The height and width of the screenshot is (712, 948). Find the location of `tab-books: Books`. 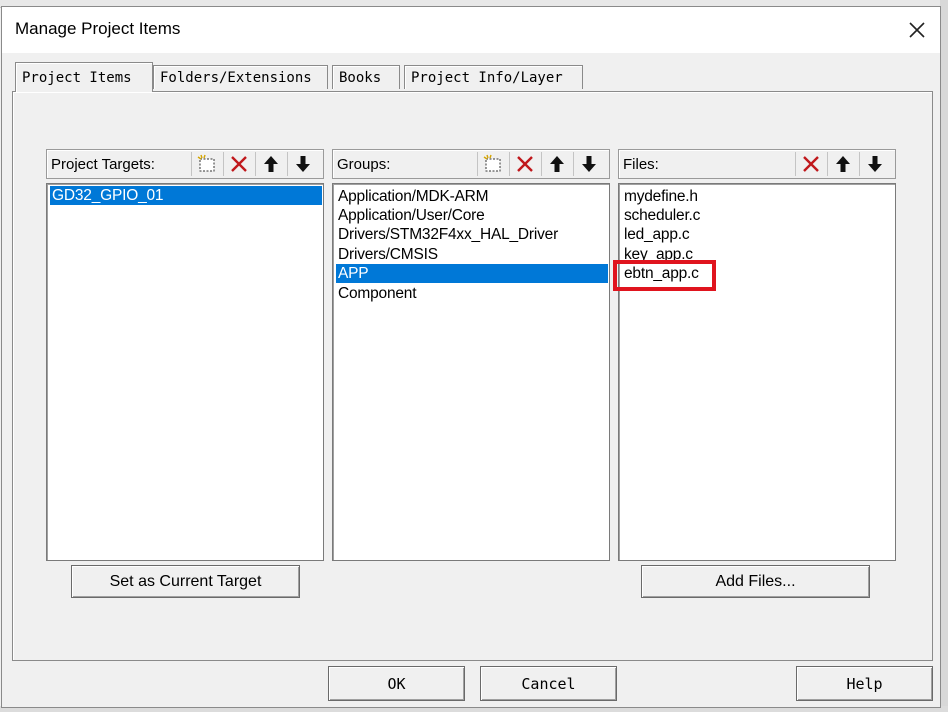

tab-books: Books is located at coordinates (366, 77).